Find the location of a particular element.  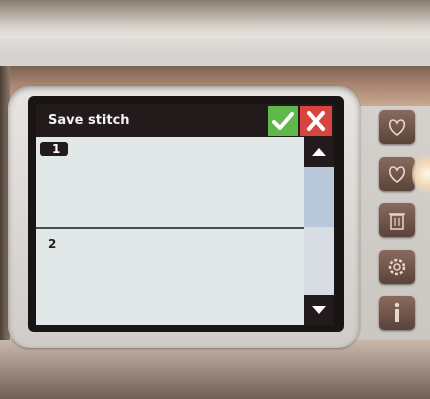

info-button is located at coordinates (397, 313).